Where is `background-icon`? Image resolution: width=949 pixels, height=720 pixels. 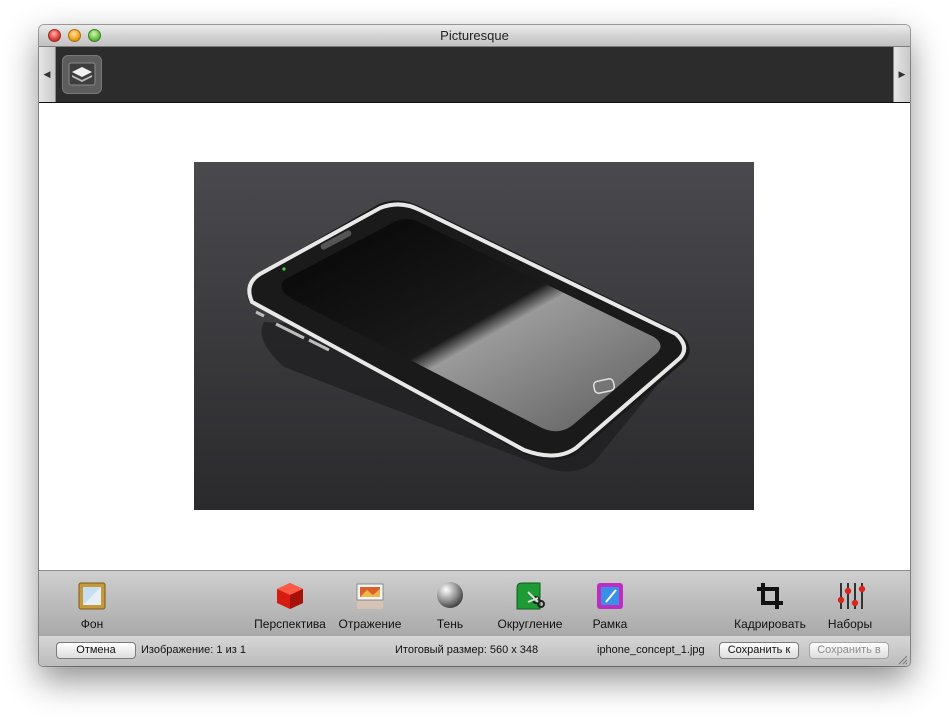
background-icon is located at coordinates (92, 596).